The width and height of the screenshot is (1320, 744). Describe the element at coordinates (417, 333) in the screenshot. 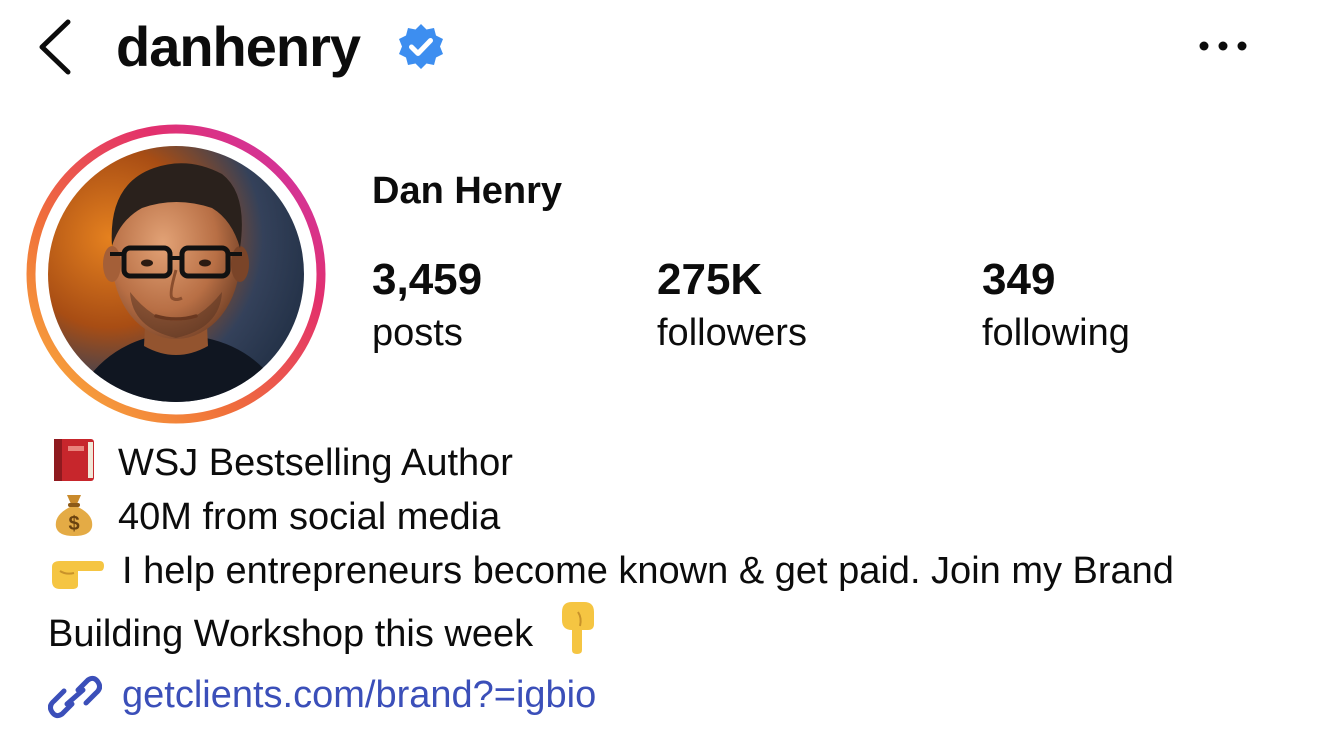

I see `posts-label: posts` at that location.